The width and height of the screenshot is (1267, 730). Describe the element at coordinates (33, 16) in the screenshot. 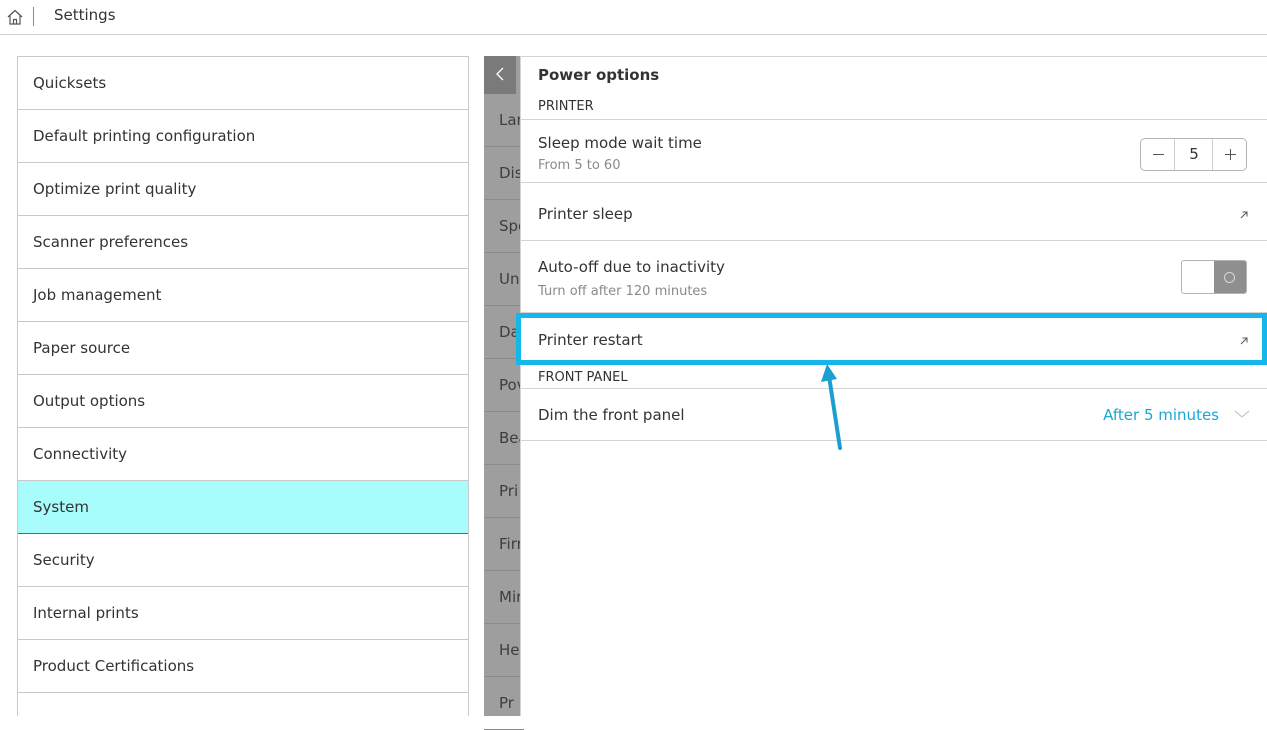

I see `header-divider` at that location.